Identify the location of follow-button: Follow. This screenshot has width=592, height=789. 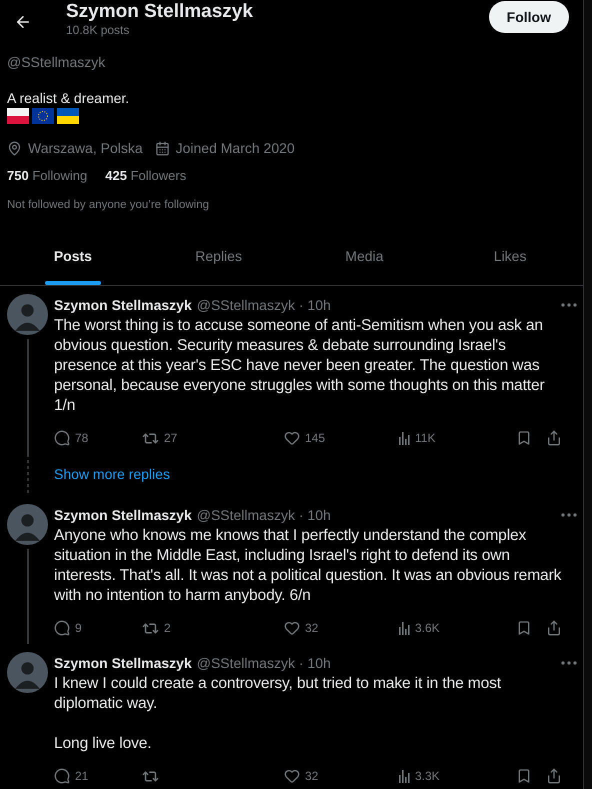
(528, 17).